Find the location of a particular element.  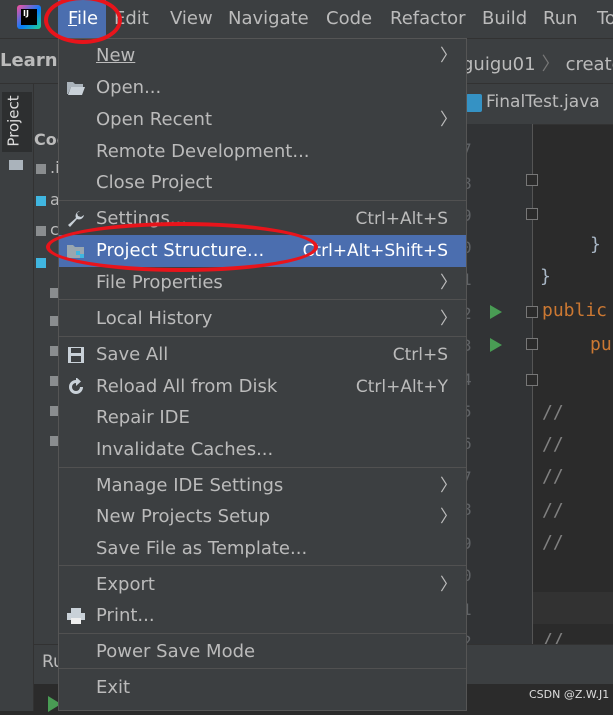

java-file-icon is located at coordinates (474, 103).